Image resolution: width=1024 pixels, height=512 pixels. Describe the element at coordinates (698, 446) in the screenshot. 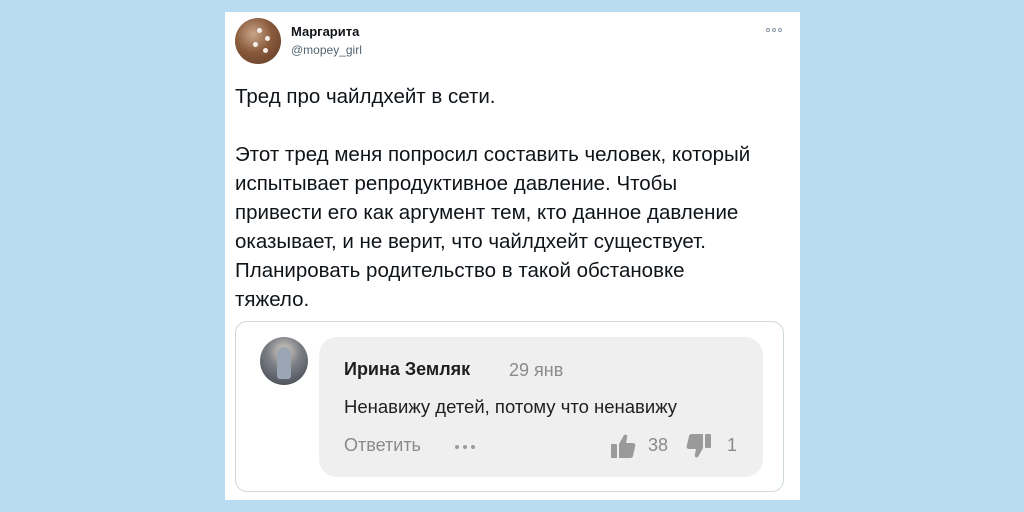

I see `thumbs-down-icon` at that location.